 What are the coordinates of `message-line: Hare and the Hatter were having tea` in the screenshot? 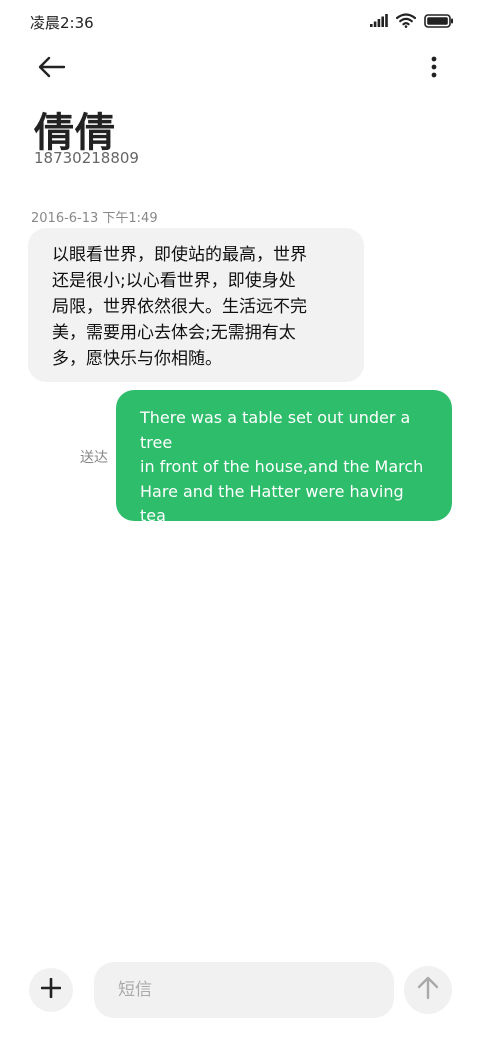 It's located at (272, 503).